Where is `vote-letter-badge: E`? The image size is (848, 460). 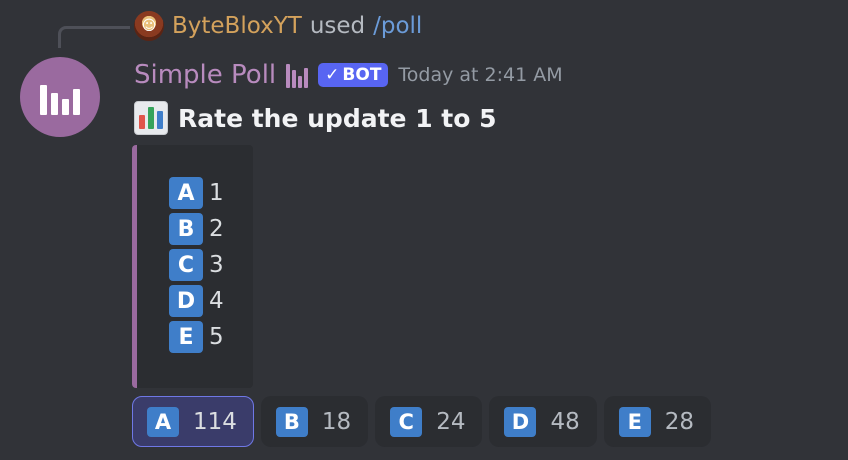
vote-letter-badge: E is located at coordinates (634, 421).